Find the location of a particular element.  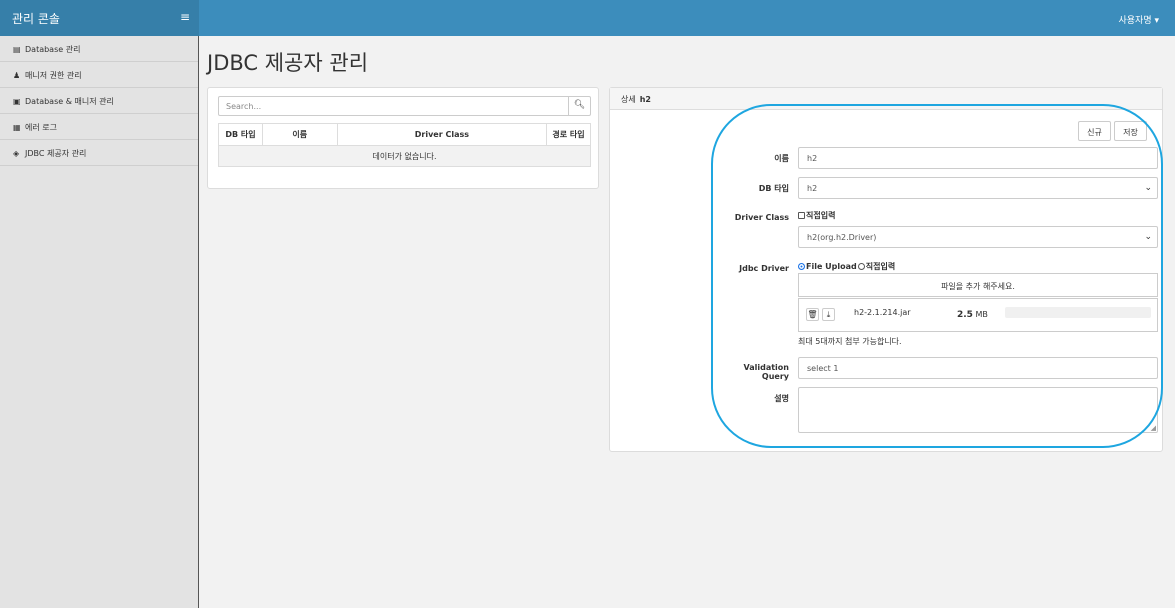

save-button: 저장 is located at coordinates (1130, 131).